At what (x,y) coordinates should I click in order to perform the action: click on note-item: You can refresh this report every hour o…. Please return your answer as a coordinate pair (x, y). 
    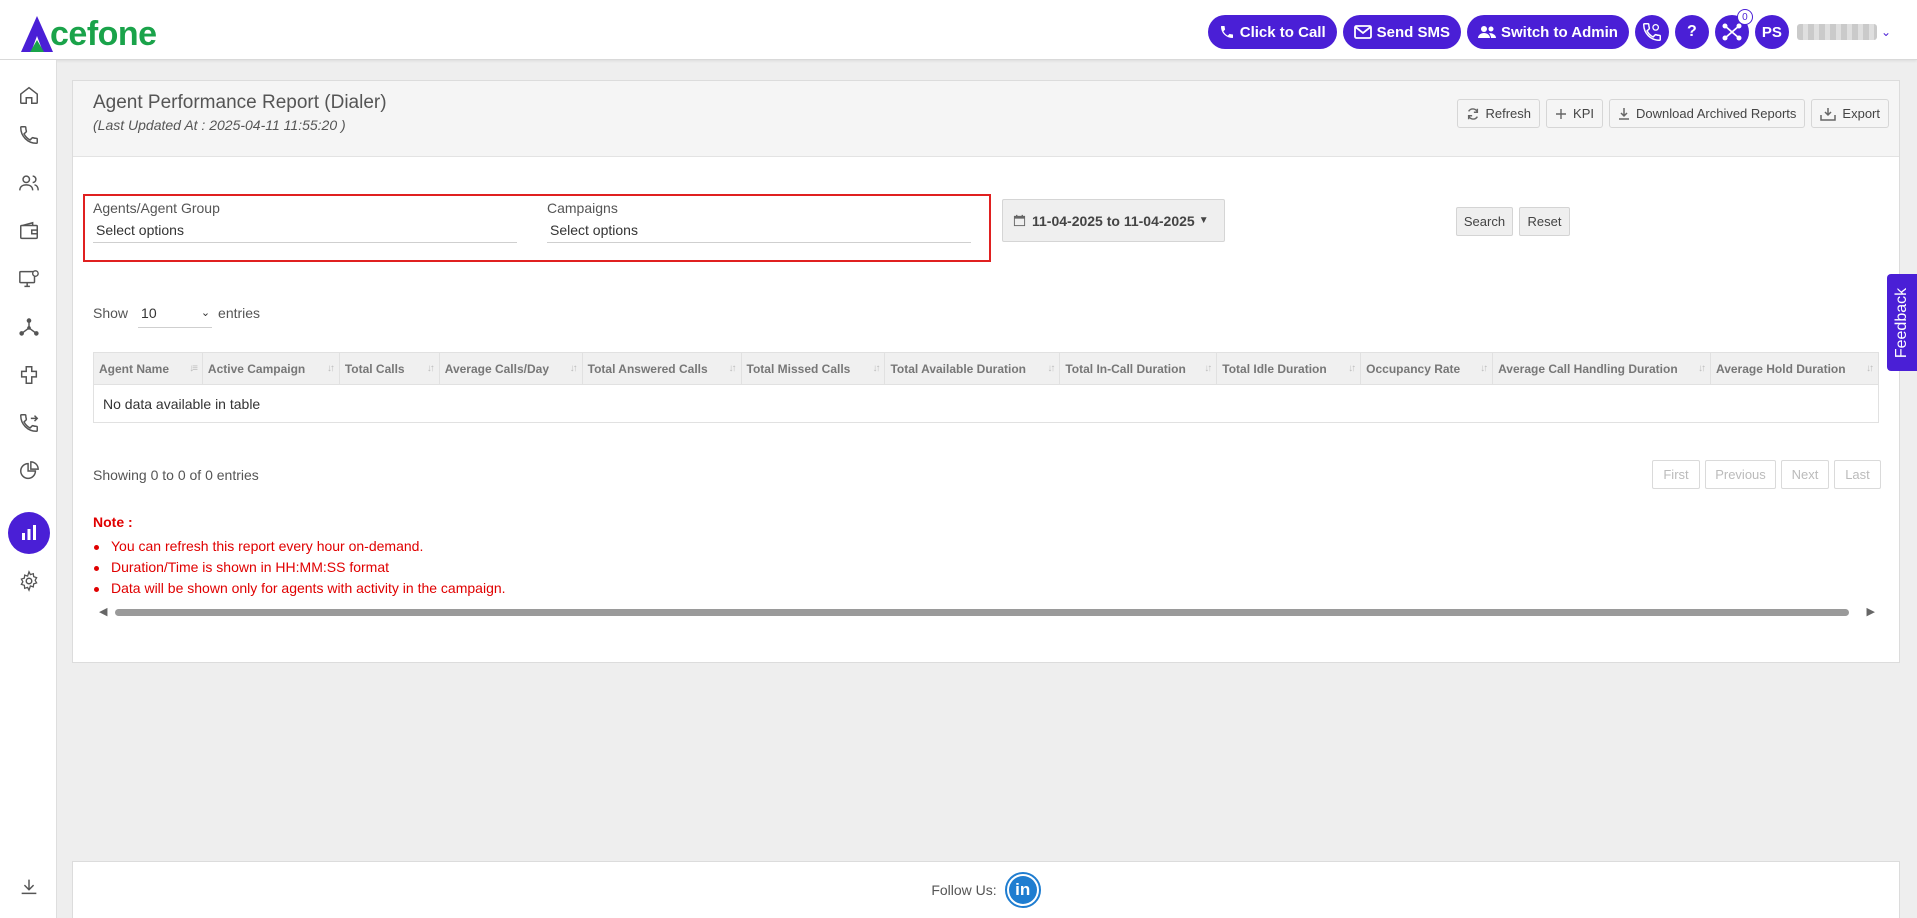
    Looking at the image, I should click on (299, 546).